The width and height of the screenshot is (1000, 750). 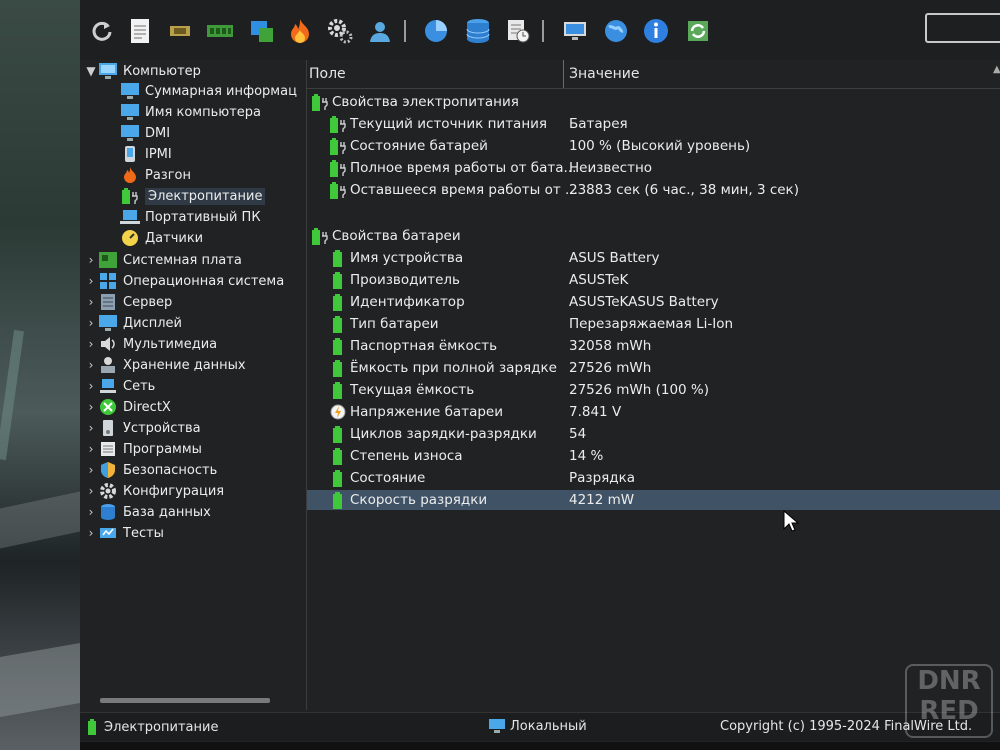 I want to click on column-header-field: Поле, so click(x=327, y=74).